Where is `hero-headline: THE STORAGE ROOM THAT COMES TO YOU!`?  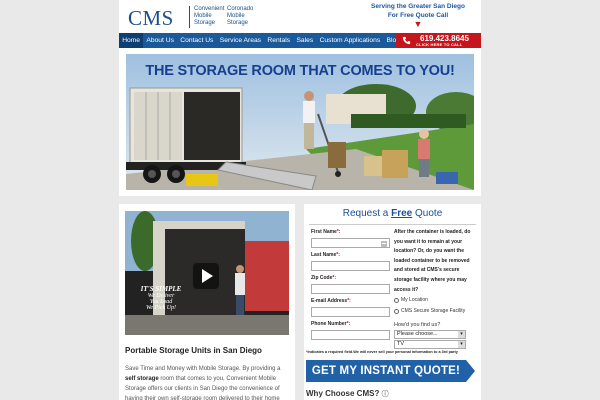
hero-headline: THE STORAGE ROOM THAT COMES TO YOU! is located at coordinates (300, 71).